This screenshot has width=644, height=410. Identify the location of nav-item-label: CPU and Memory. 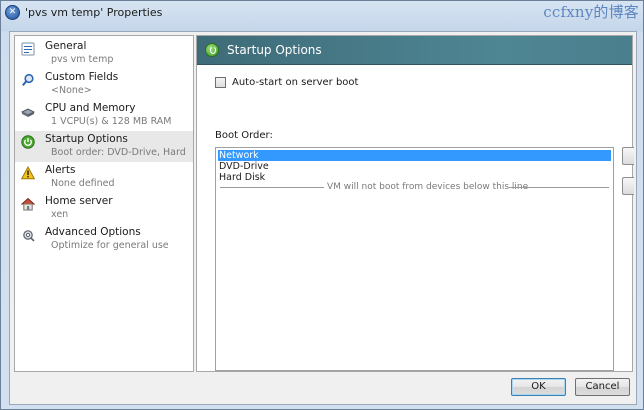
(90, 108).